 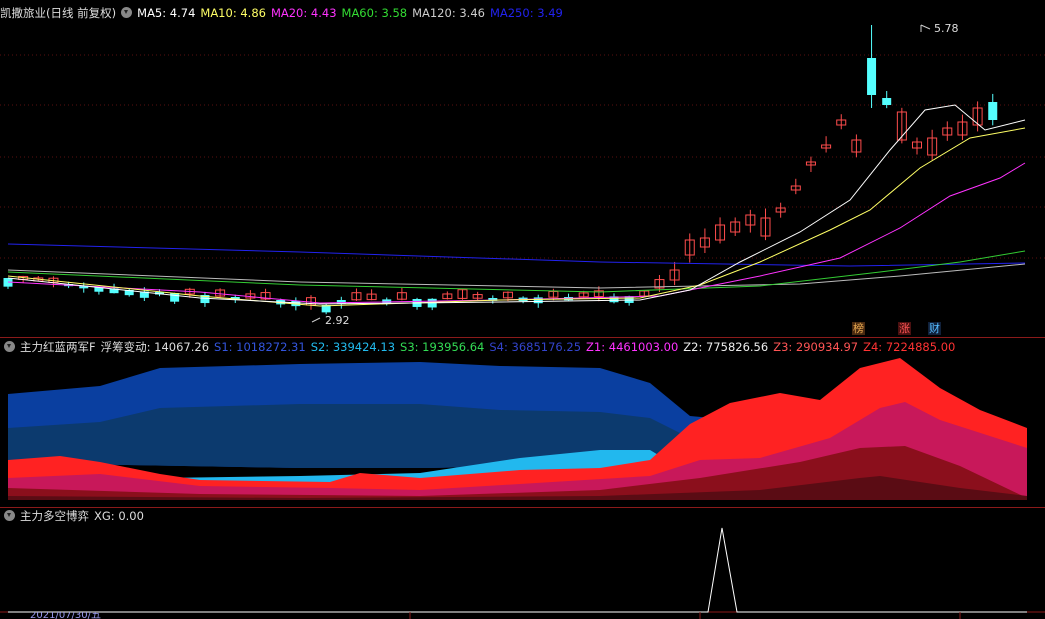 I want to click on chip-title: 主力红蓝两军F, so click(x=58, y=347).